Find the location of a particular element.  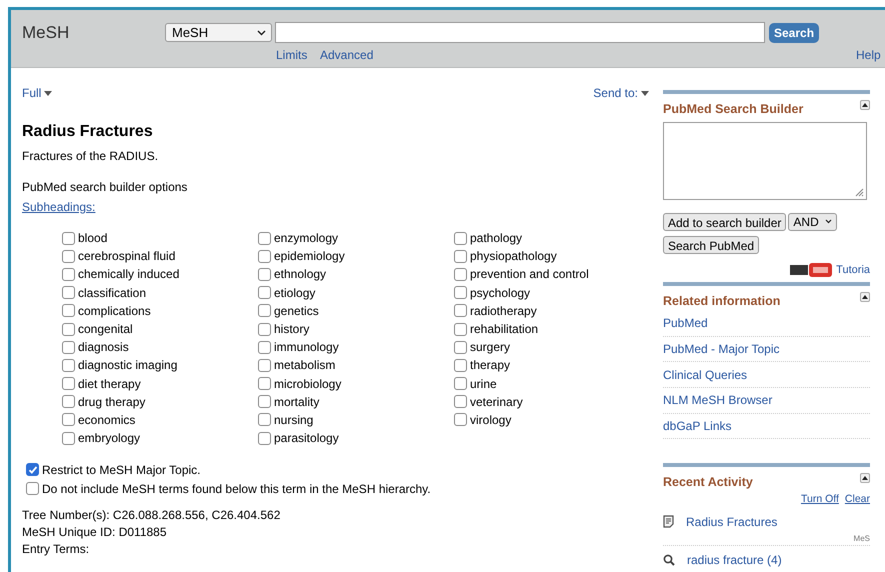

checkbox-label: virology is located at coordinates (491, 420).